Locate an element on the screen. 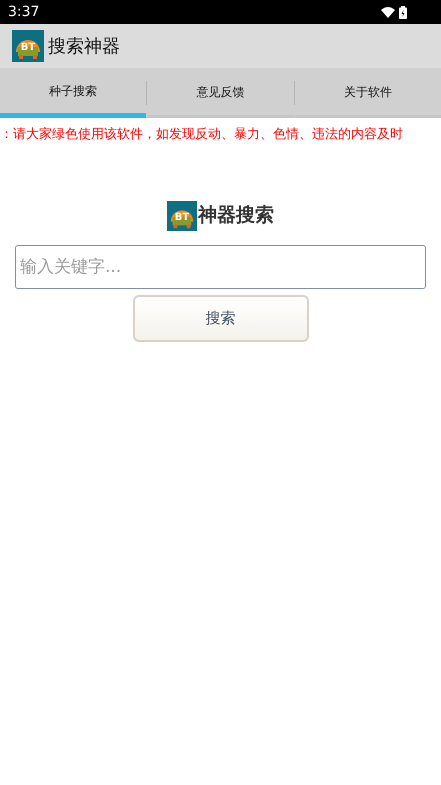 The height and width of the screenshot is (785, 441). search-button: 搜索 is located at coordinates (220, 318).